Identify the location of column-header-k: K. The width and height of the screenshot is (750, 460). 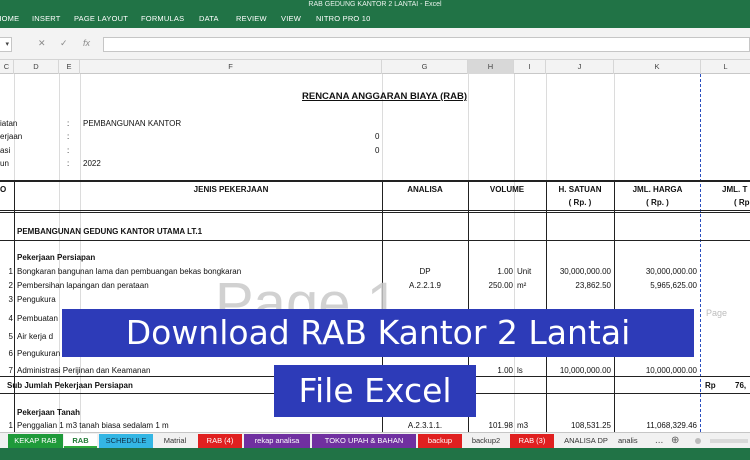
(657, 67).